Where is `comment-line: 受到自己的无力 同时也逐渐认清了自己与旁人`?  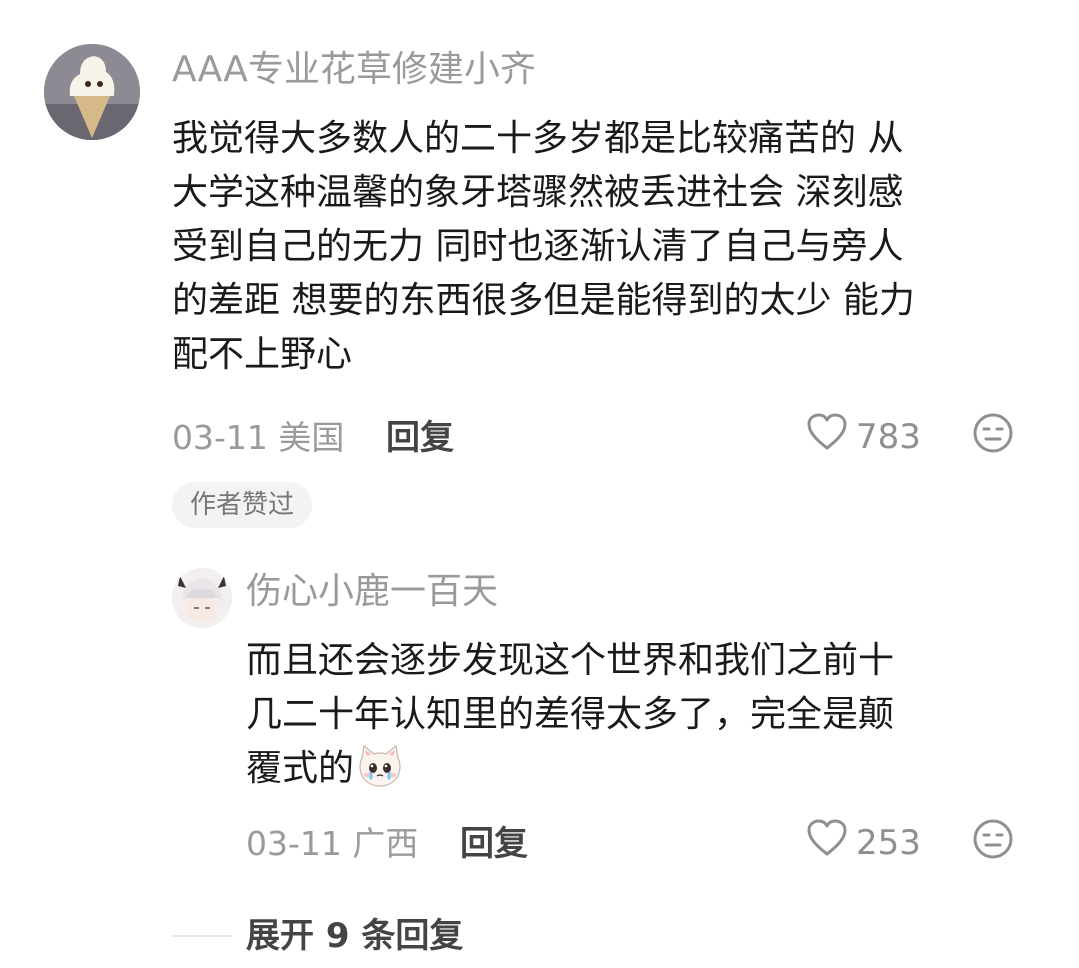 comment-line: 受到自己的无力 同时也逐渐认清了自己与旁人 is located at coordinates (538, 246).